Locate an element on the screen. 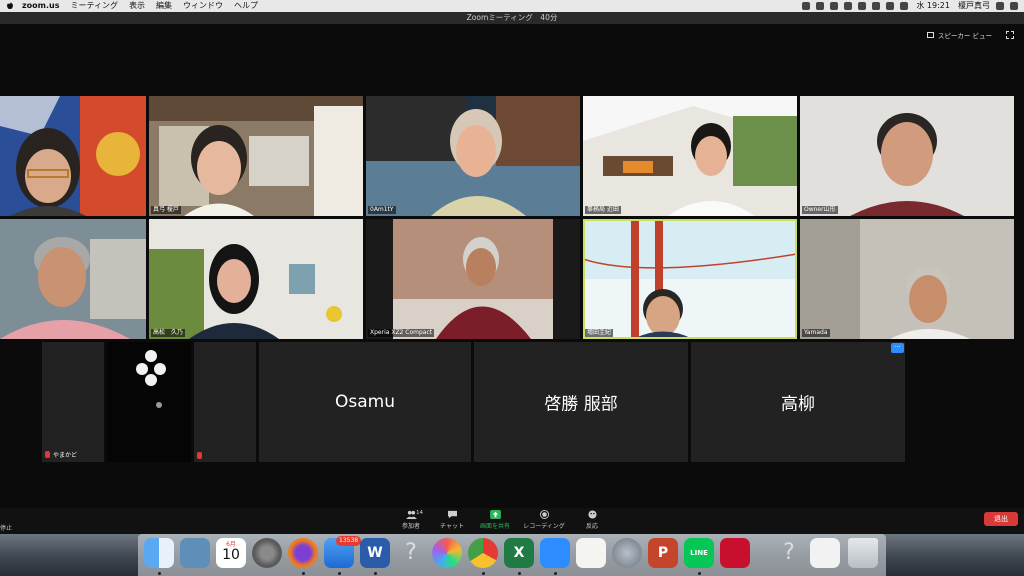  chrome-icon is located at coordinates (483, 553).